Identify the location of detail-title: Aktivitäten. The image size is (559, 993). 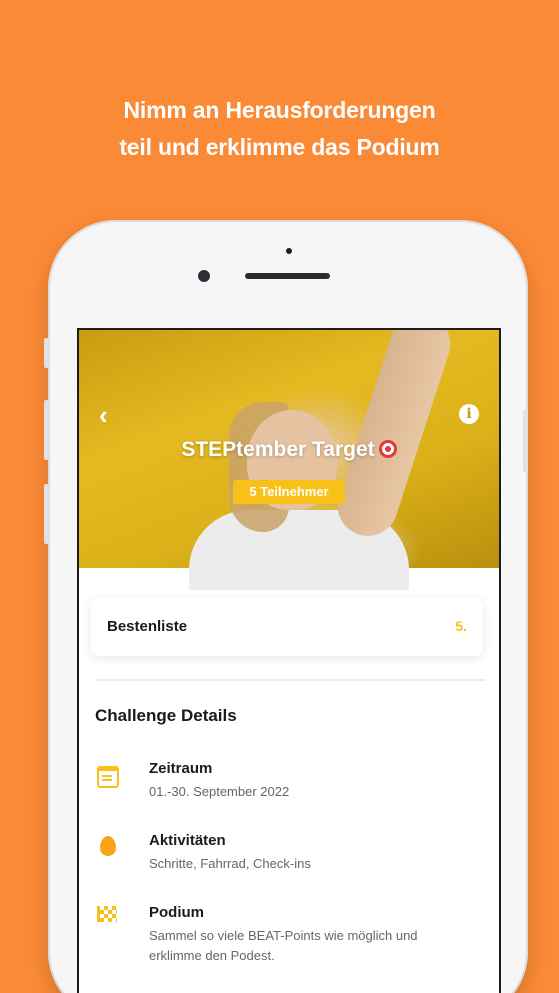
(187, 840).